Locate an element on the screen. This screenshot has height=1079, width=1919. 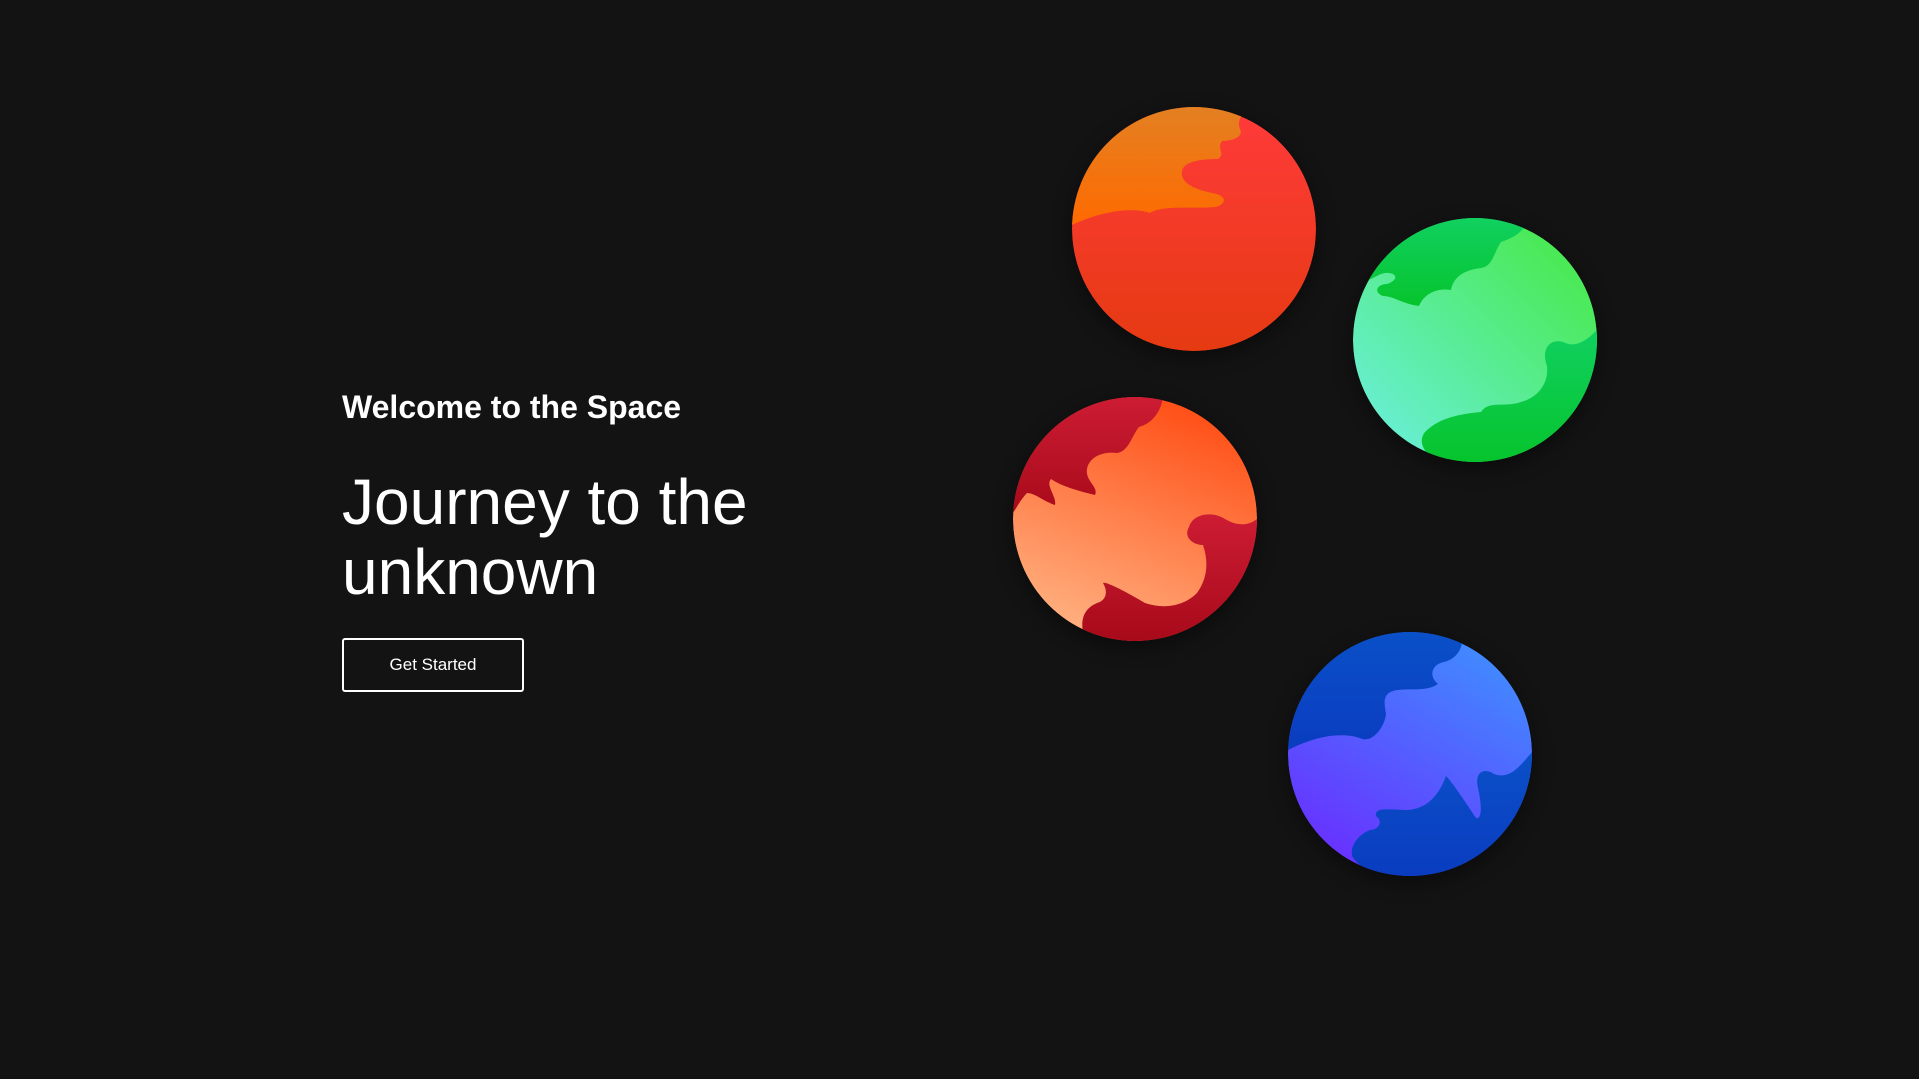
green-planet is located at coordinates (1475, 340).